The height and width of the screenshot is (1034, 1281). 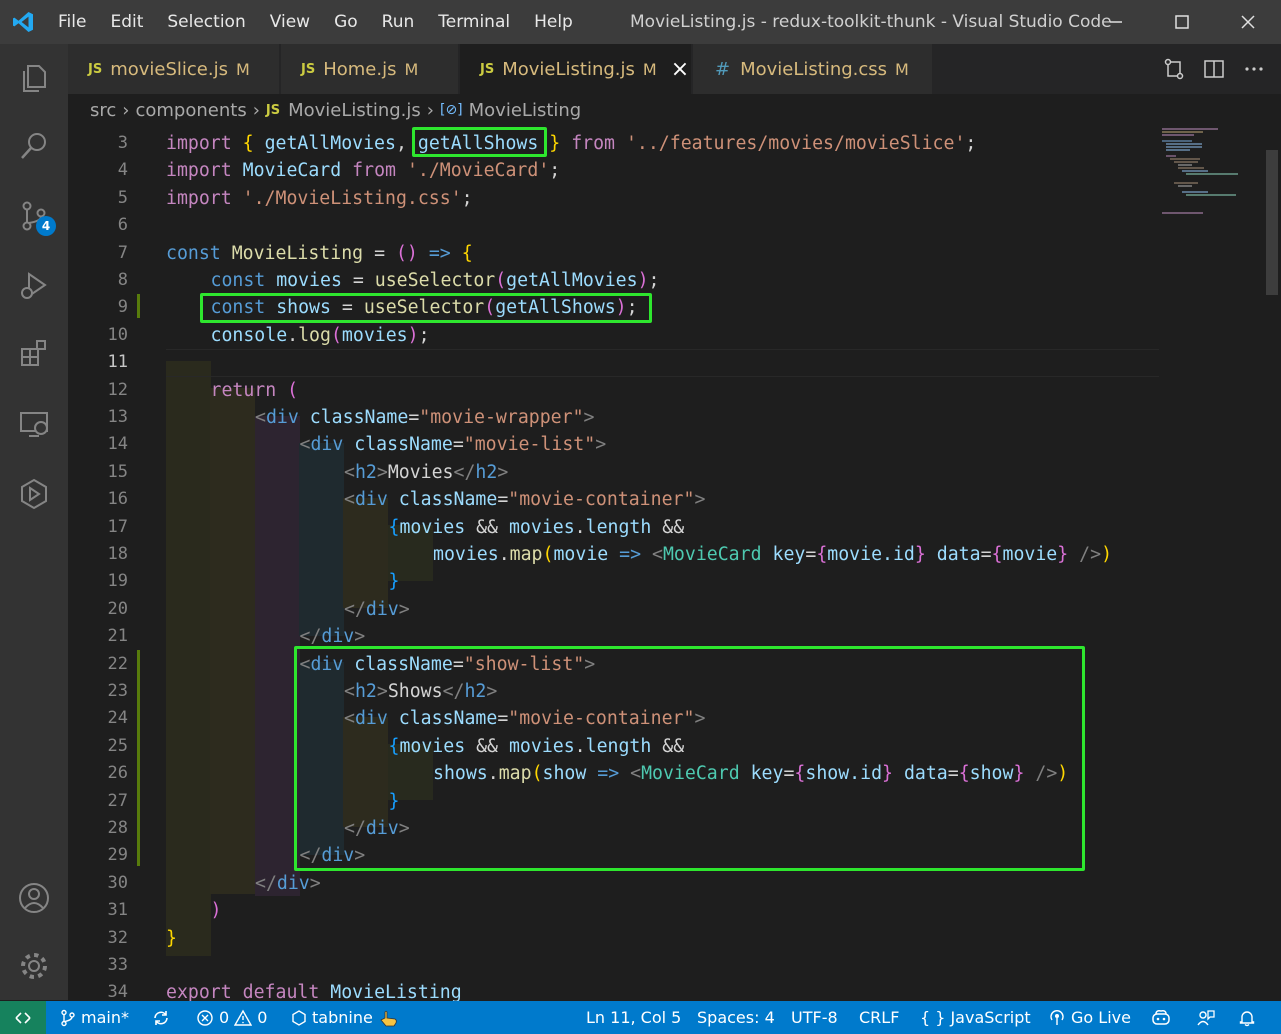 I want to click on tab-movielisting-css: # MovieListing.css M, so click(x=813, y=69).